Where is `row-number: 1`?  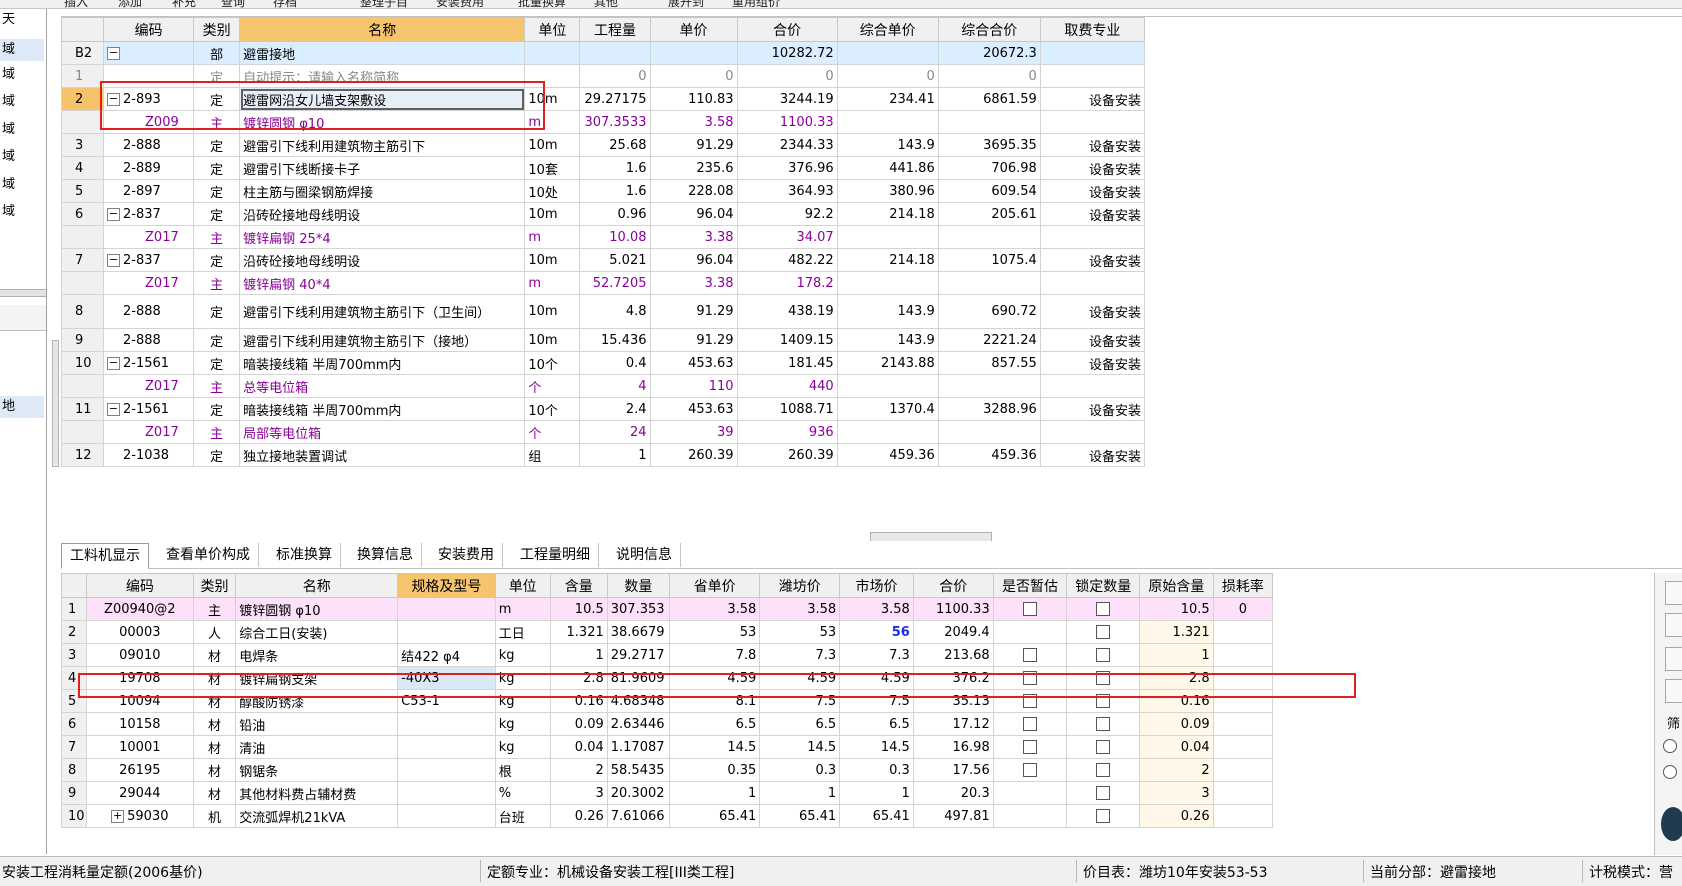
row-number: 1 is located at coordinates (82, 76).